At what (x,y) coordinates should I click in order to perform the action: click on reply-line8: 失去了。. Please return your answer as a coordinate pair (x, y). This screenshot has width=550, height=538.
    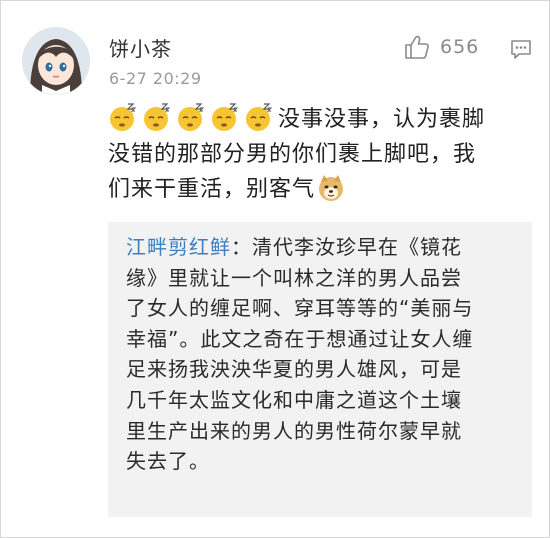
    Looking at the image, I should click on (168, 461).